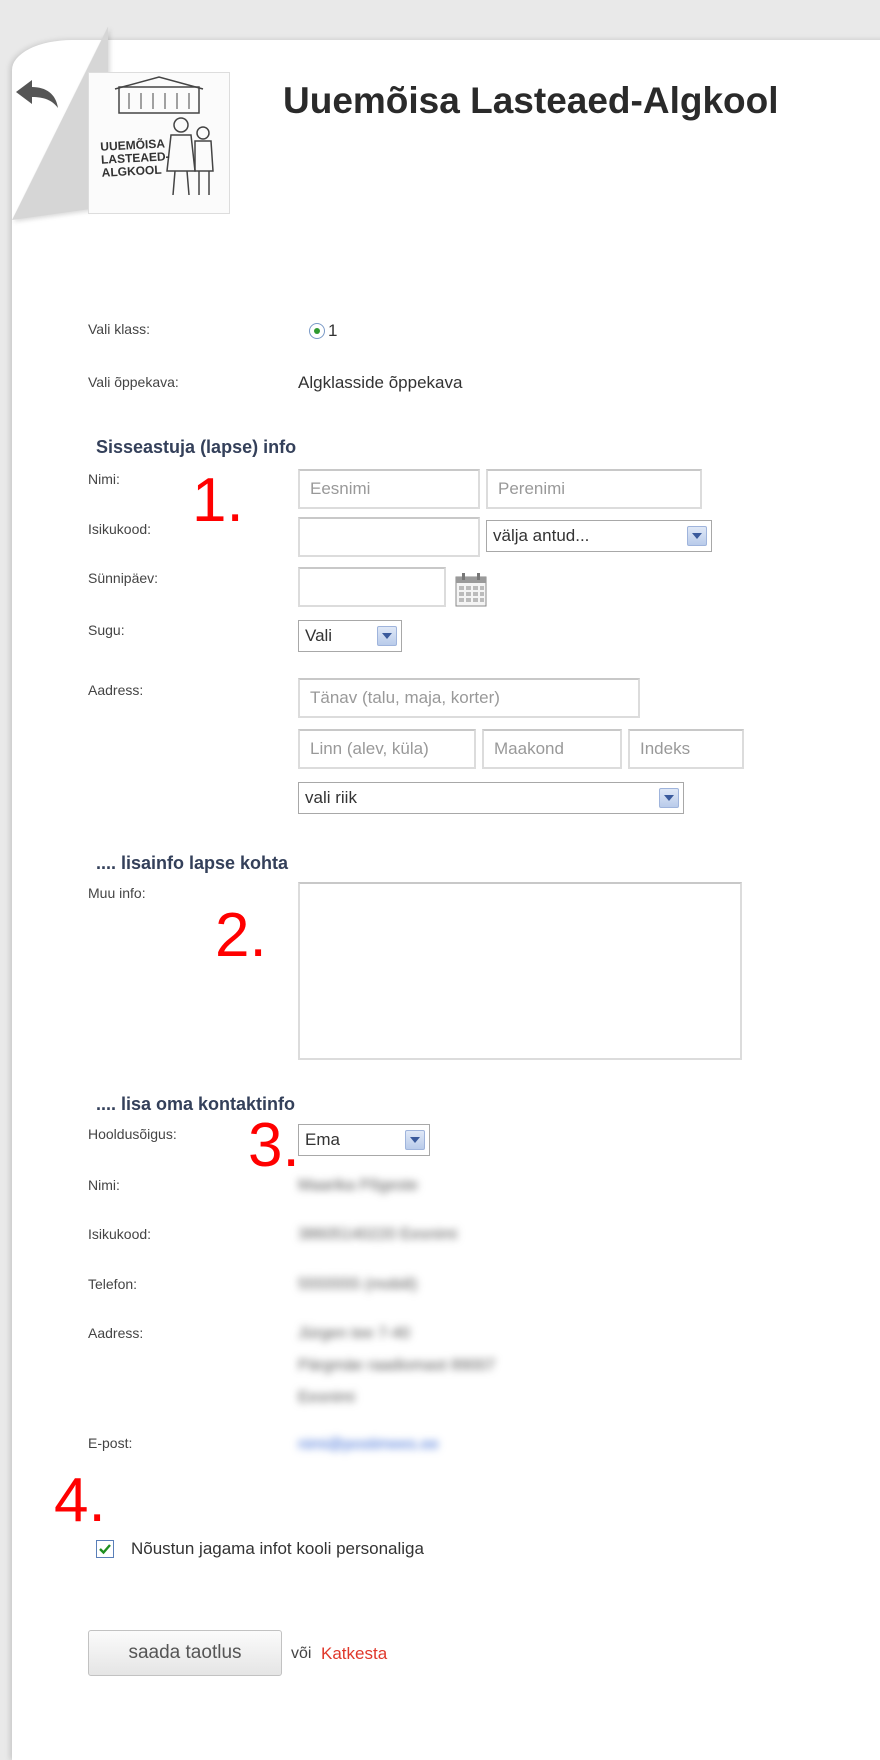 The height and width of the screenshot is (1760, 880). I want to click on submit-application-button: saada taotlus, so click(185, 1653).